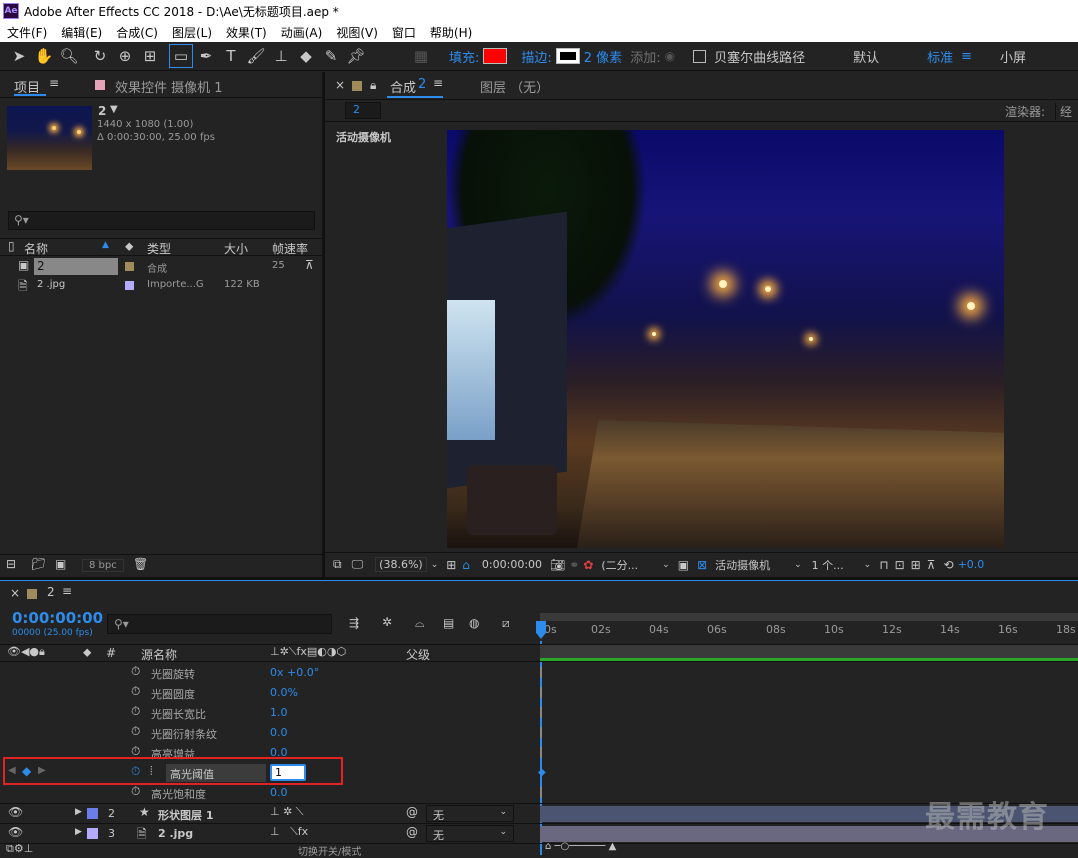 This screenshot has height=858, width=1078. What do you see at coordinates (340, 85) in the screenshot?
I see `close-tab-icon: ×` at bounding box center [340, 85].